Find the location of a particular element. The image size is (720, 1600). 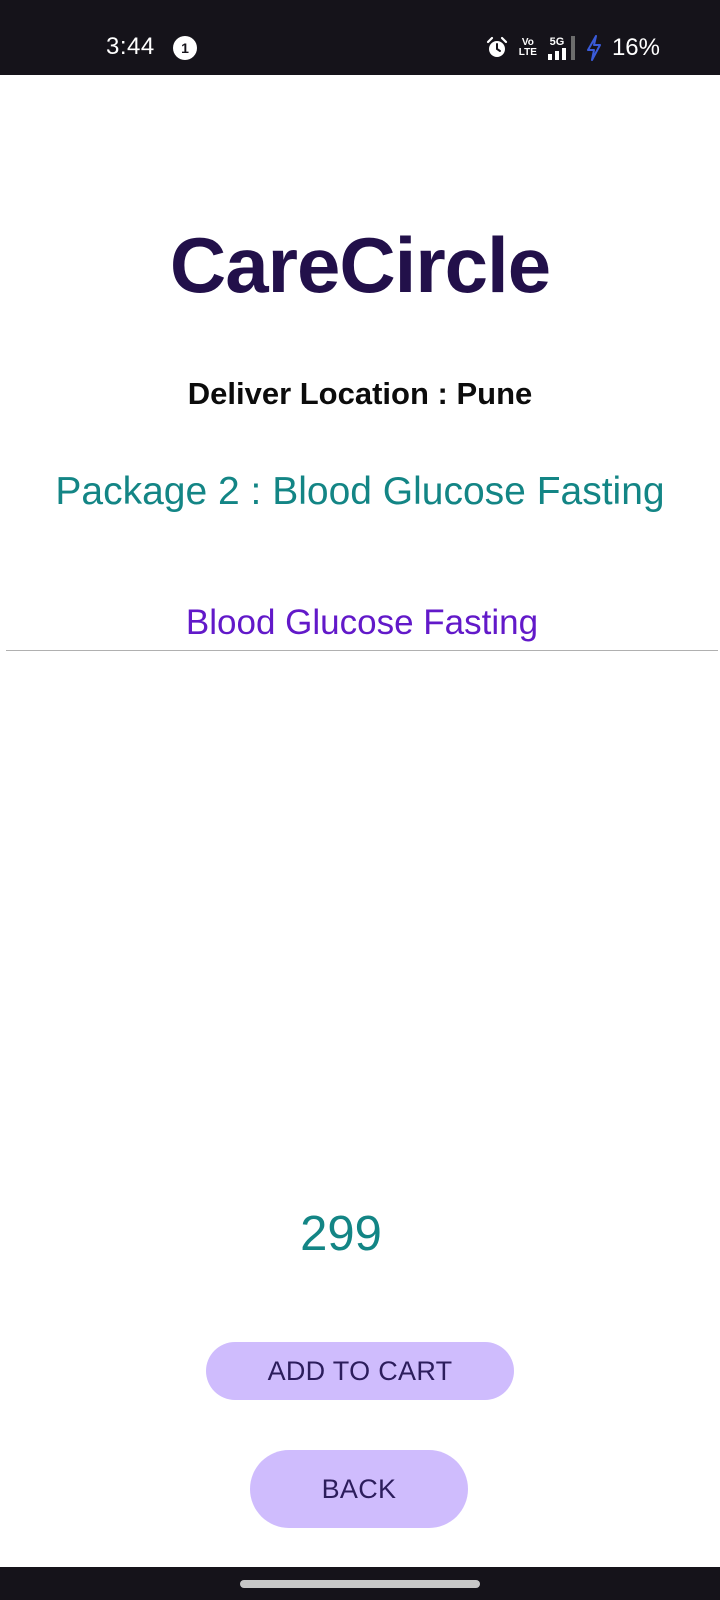

notification-count-badge: 1 is located at coordinates (185, 48).